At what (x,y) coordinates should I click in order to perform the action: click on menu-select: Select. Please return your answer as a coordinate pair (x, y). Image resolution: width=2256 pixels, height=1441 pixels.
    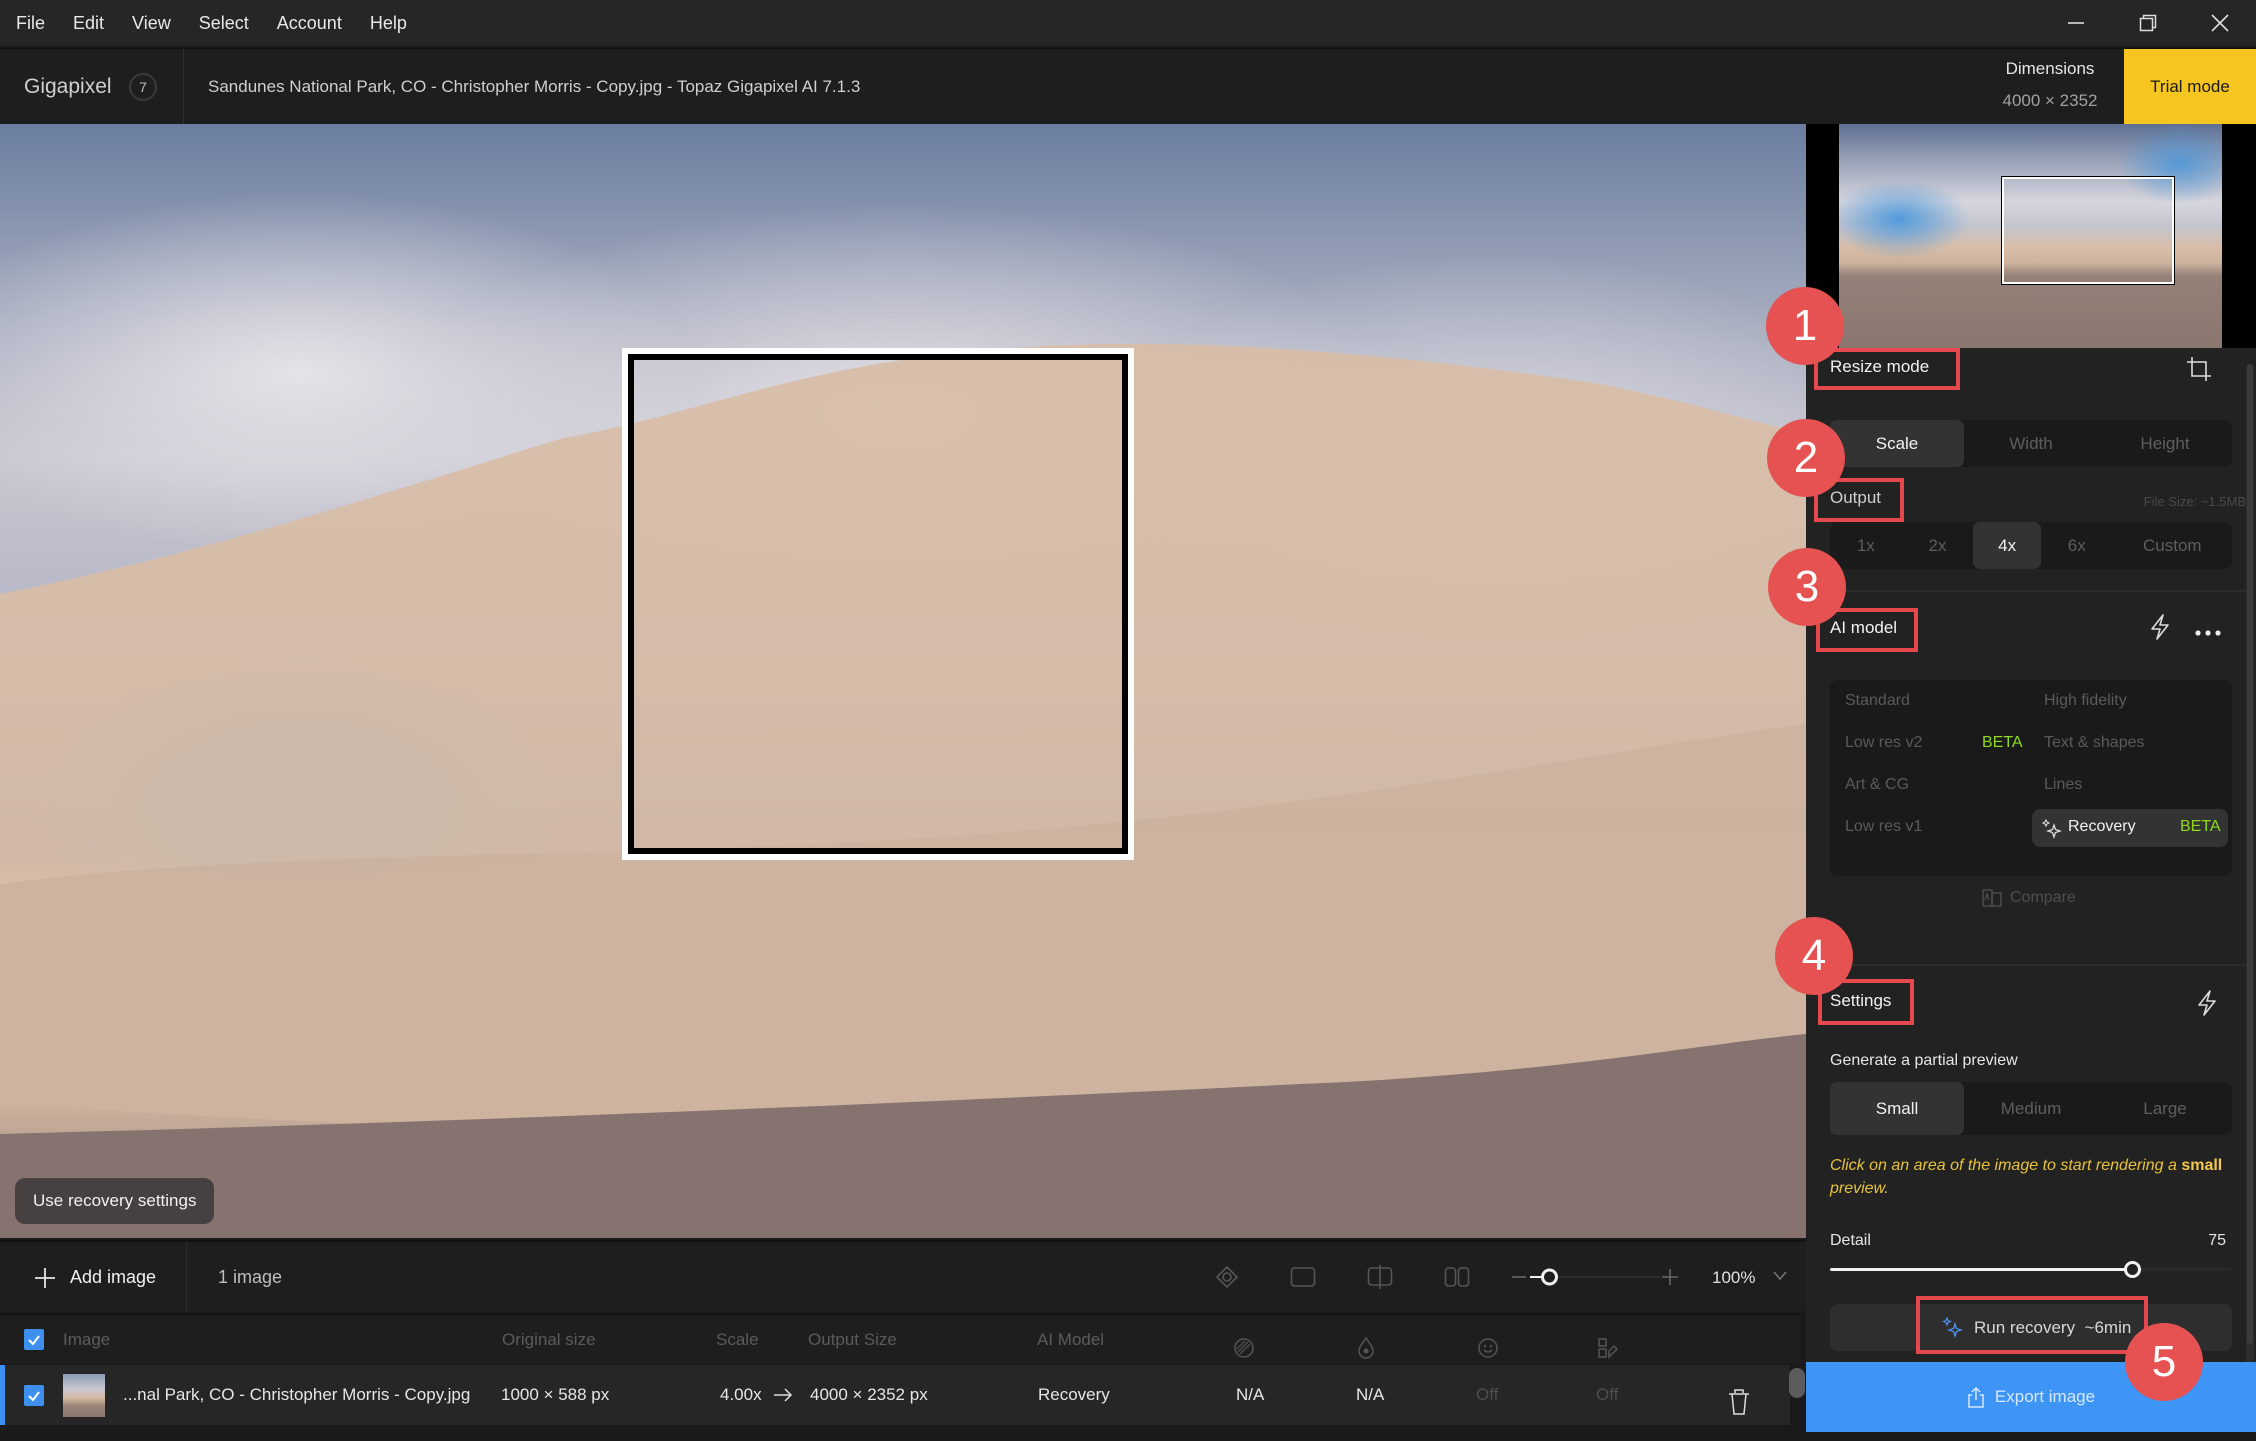
    Looking at the image, I should click on (224, 23).